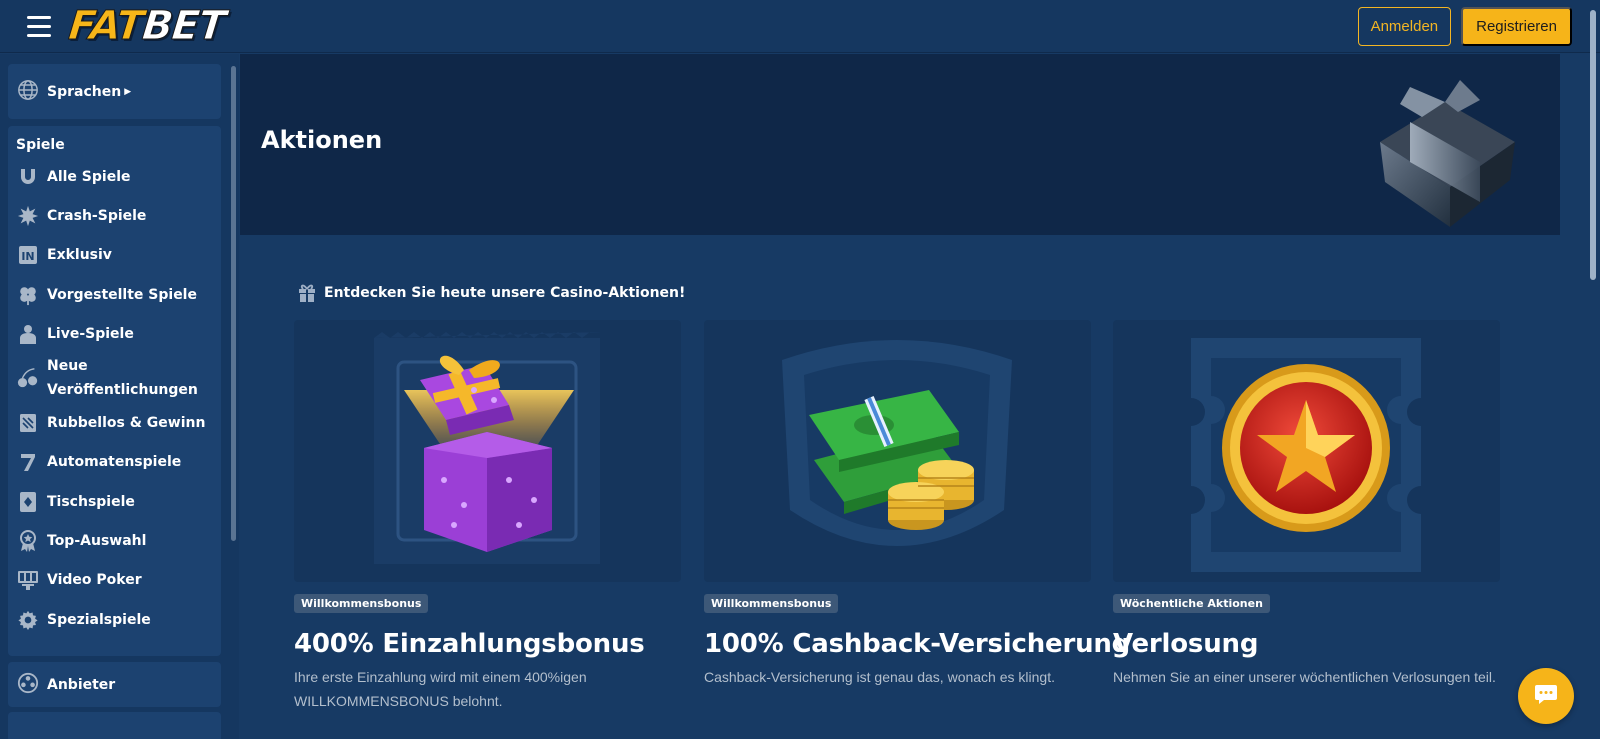  What do you see at coordinates (307, 293) in the screenshot?
I see `gift-icon` at bounding box center [307, 293].